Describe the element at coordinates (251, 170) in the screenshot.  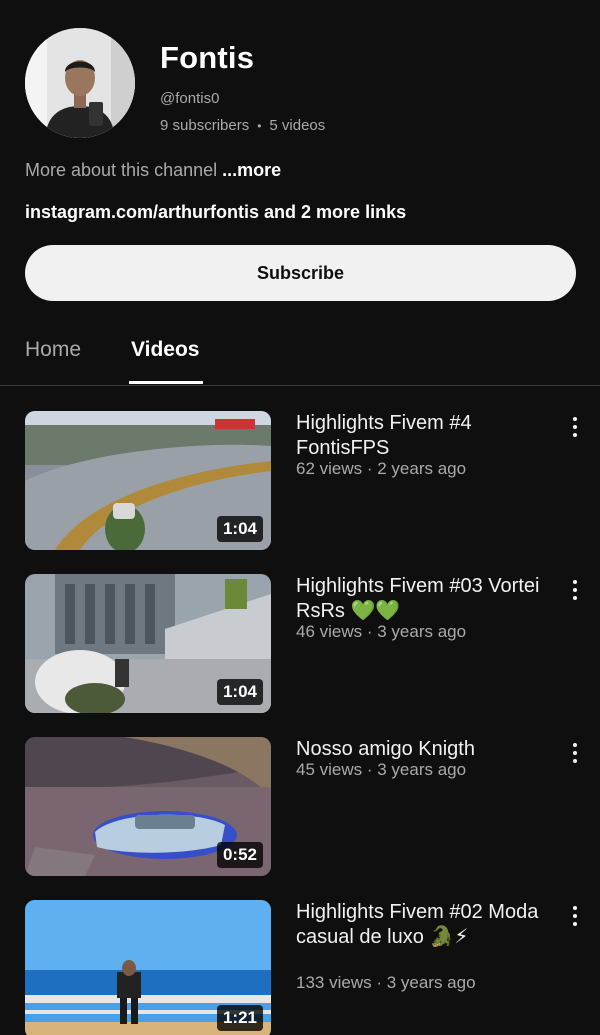
I see `about-more-link: ...more` at that location.